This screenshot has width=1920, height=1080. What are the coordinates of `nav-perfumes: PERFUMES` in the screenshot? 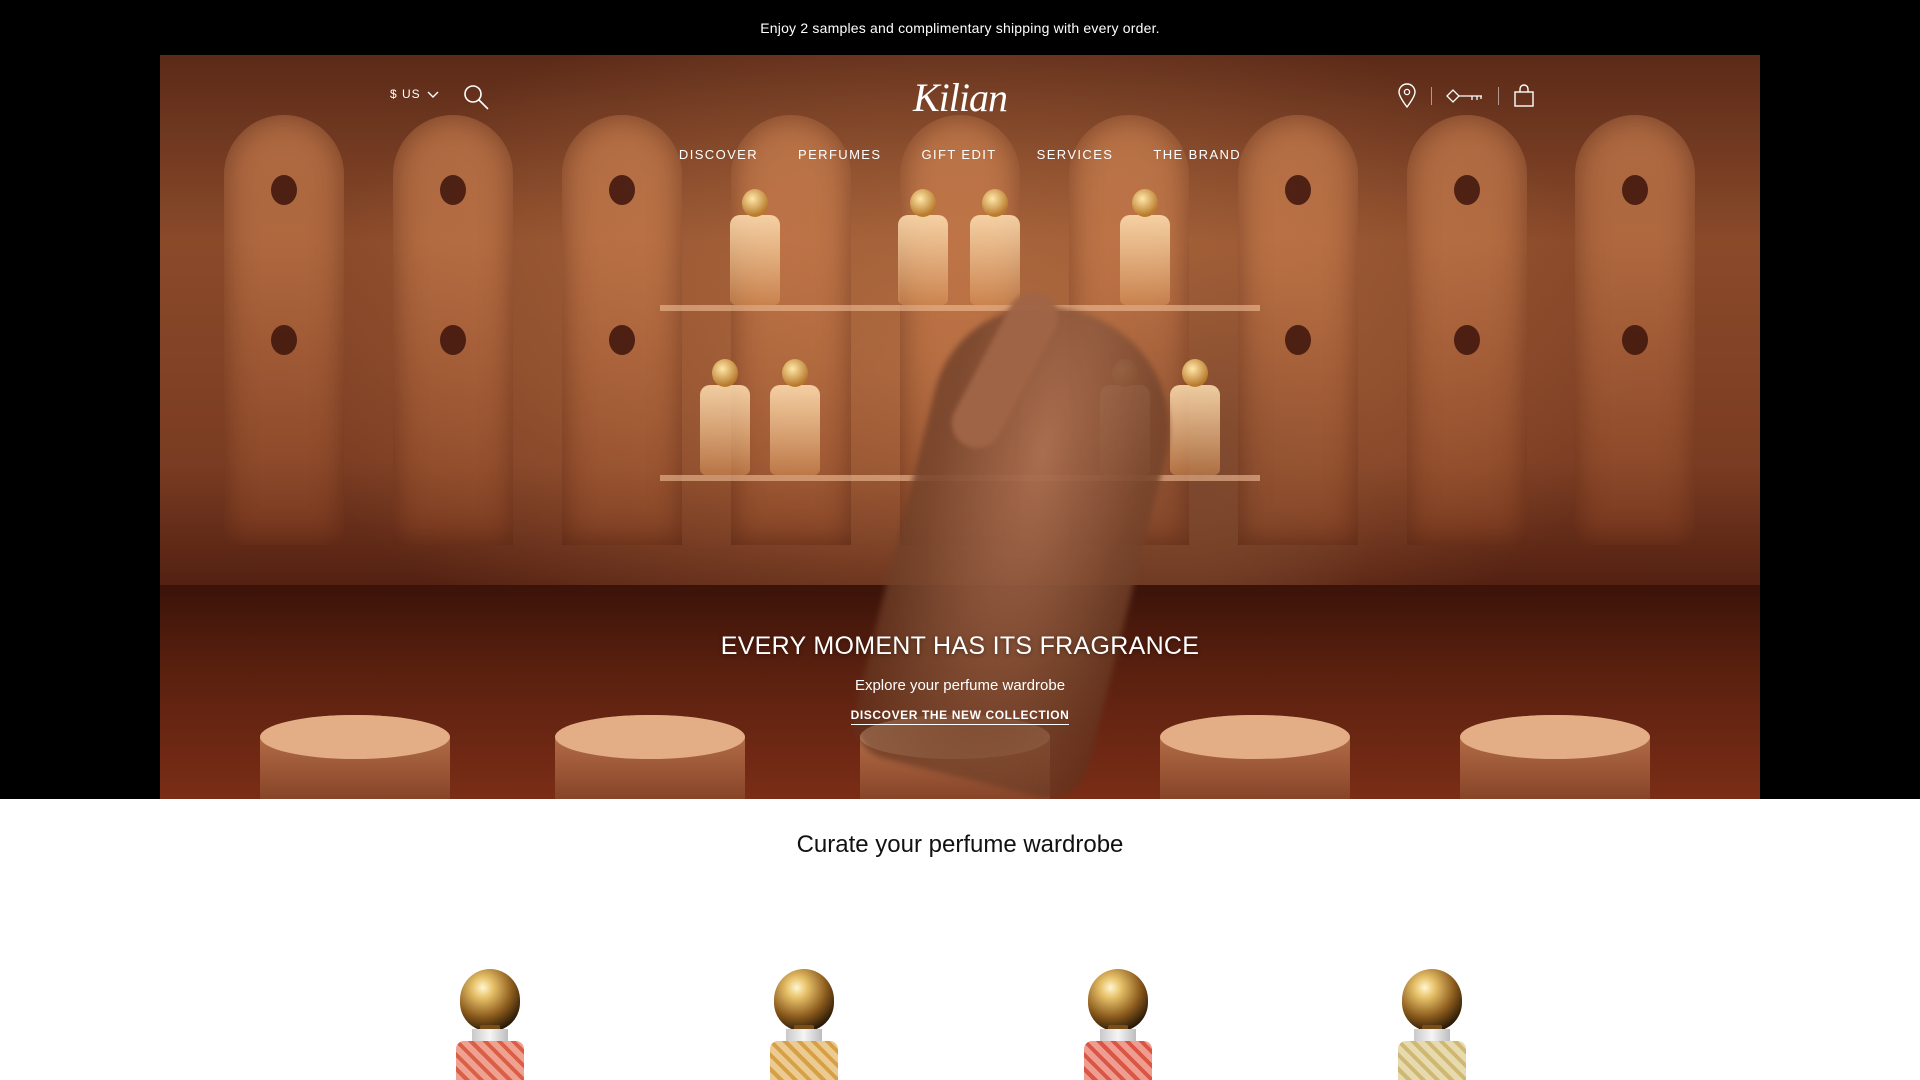 It's located at (839, 154).